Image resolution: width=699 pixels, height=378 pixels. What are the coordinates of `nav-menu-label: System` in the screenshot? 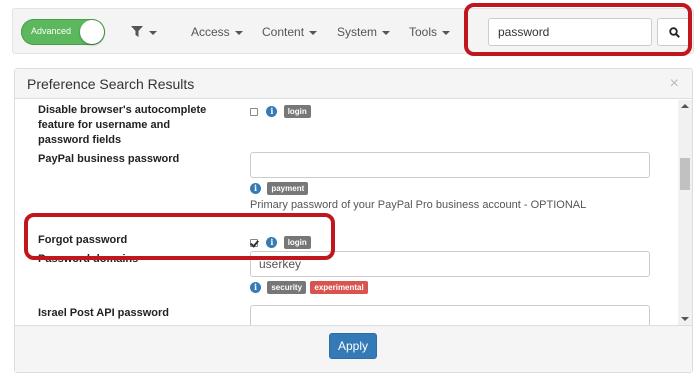 It's located at (357, 32).